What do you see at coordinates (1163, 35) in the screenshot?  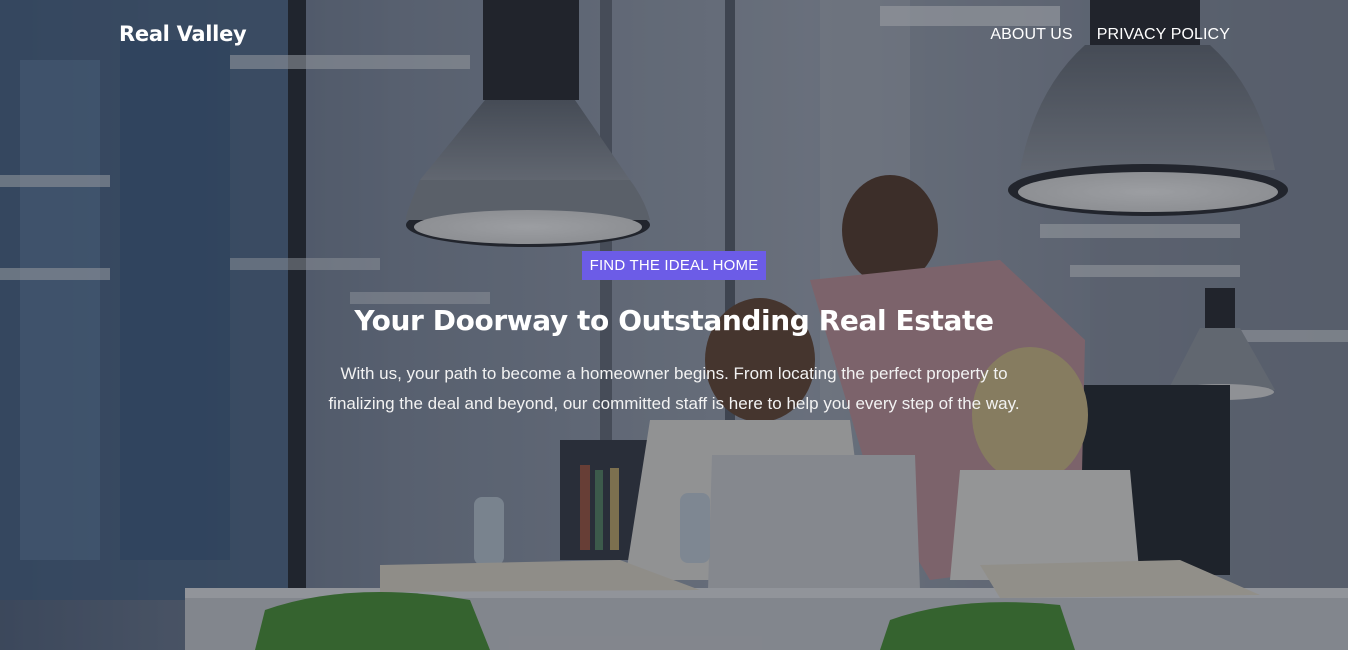 I see `nav-link-privacy-policy: PRIVACY POLICY` at bounding box center [1163, 35].